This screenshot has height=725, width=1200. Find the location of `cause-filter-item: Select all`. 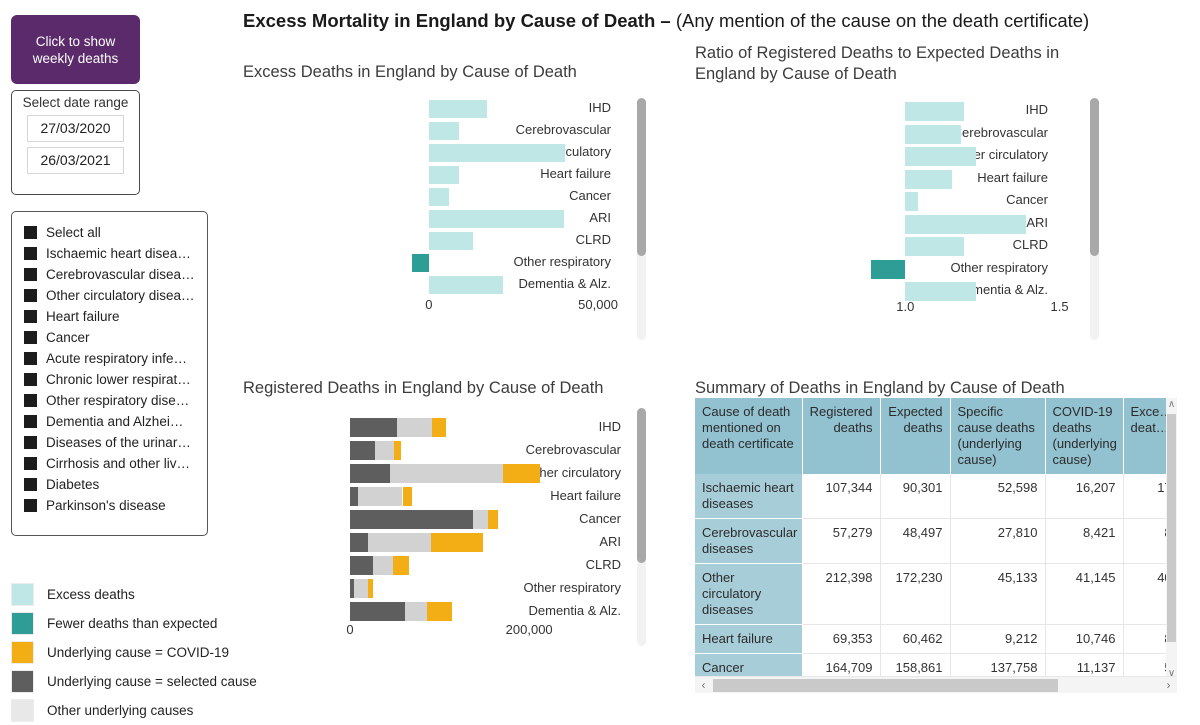

cause-filter-item: Select all is located at coordinates (109, 232).